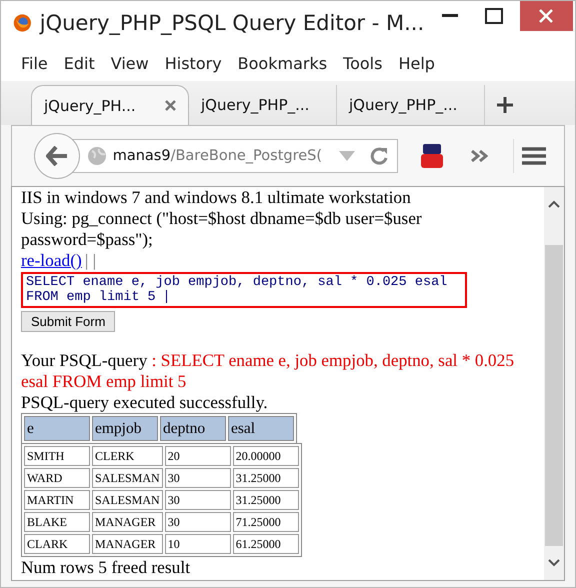 Image resolution: width=576 pixels, height=588 pixels. What do you see at coordinates (493, 16) in the screenshot?
I see `maximize-icon` at bounding box center [493, 16].